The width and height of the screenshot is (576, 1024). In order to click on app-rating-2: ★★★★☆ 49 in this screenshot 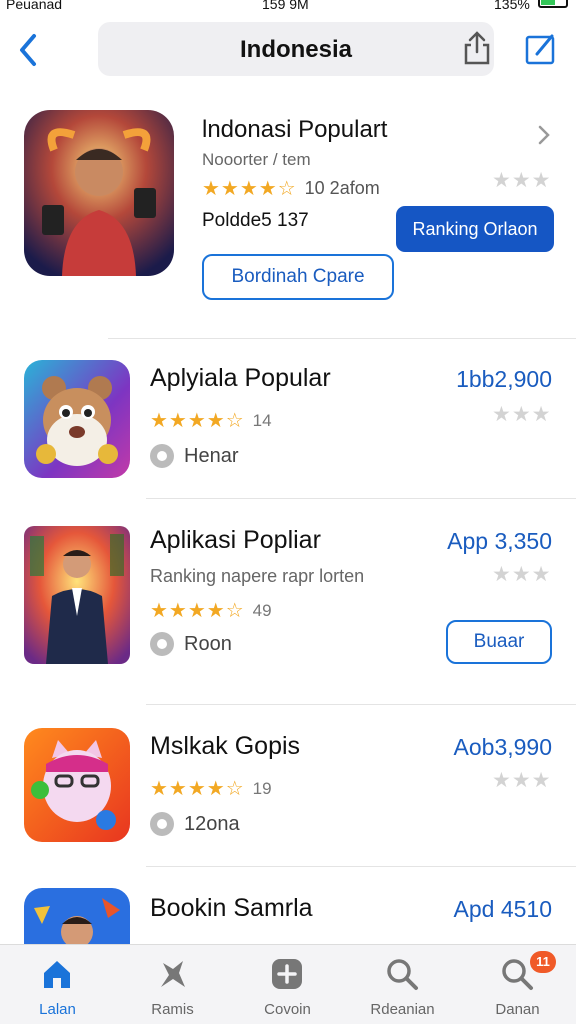, I will do `click(211, 610)`.